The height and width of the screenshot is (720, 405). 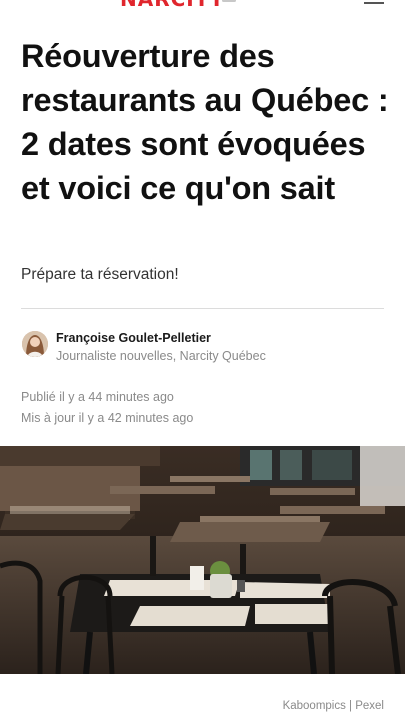 I want to click on top-bar: NARCITY, so click(x=202, y=5).